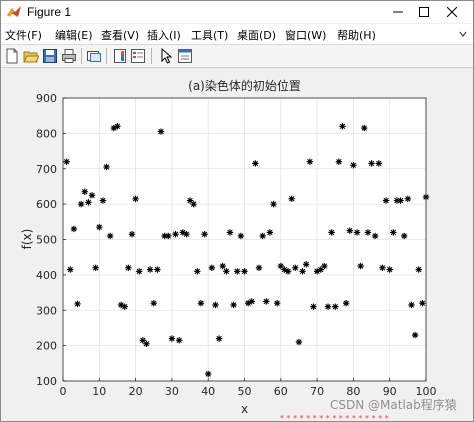 The height and width of the screenshot is (422, 474). Describe the element at coordinates (46, 169) in the screenshot. I see `y-tick-label: 700` at that location.